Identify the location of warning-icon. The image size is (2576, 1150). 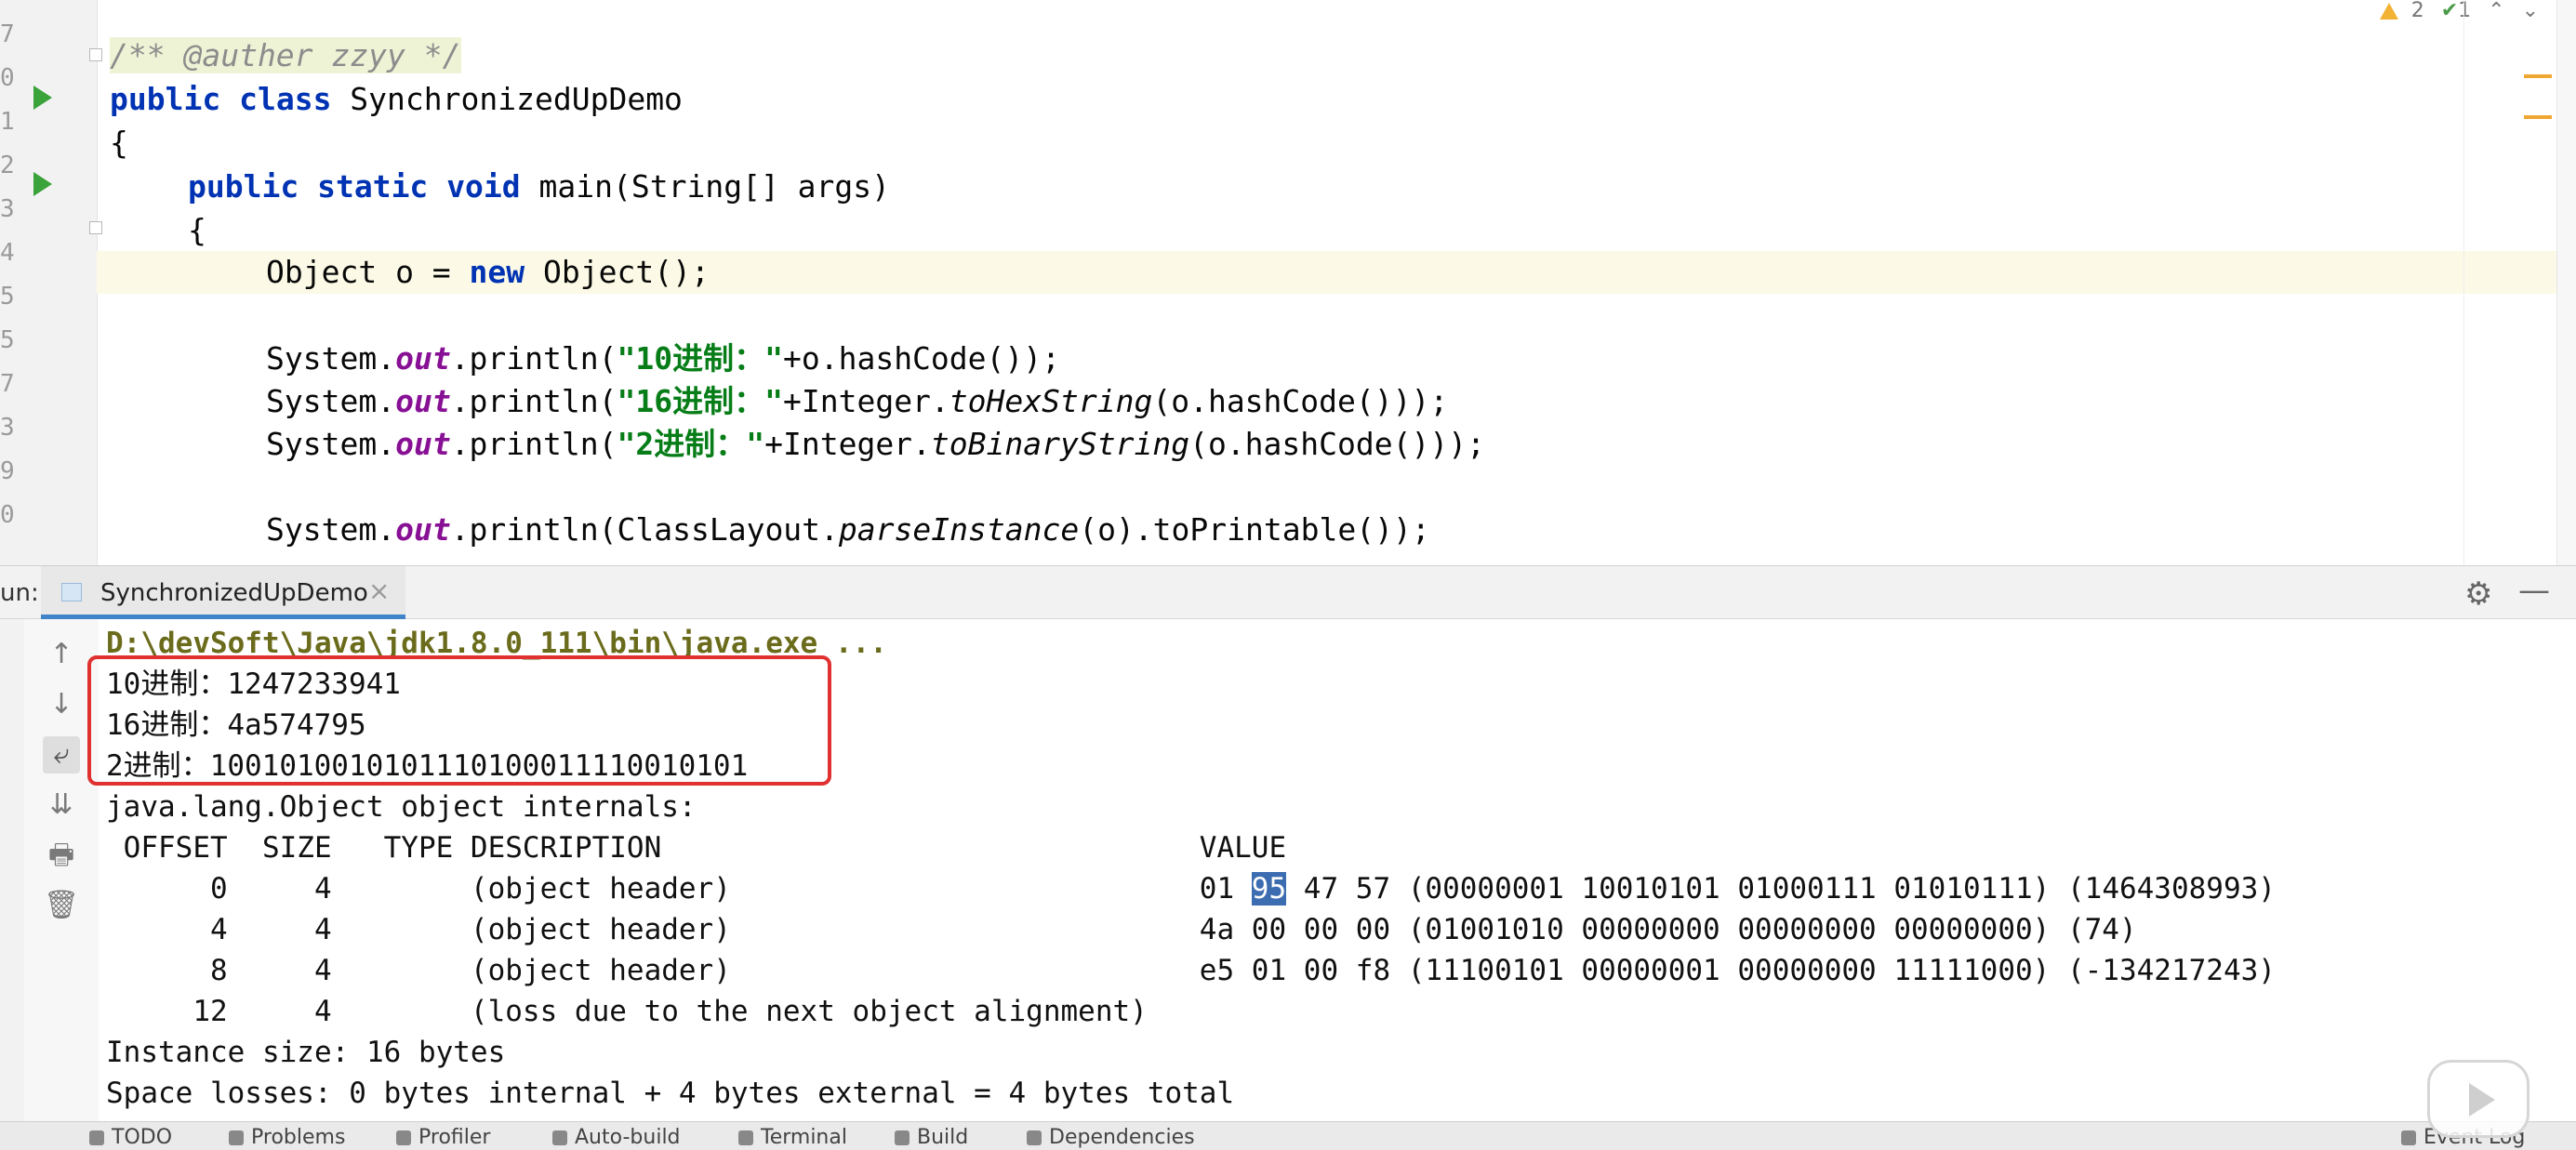
(2389, 11).